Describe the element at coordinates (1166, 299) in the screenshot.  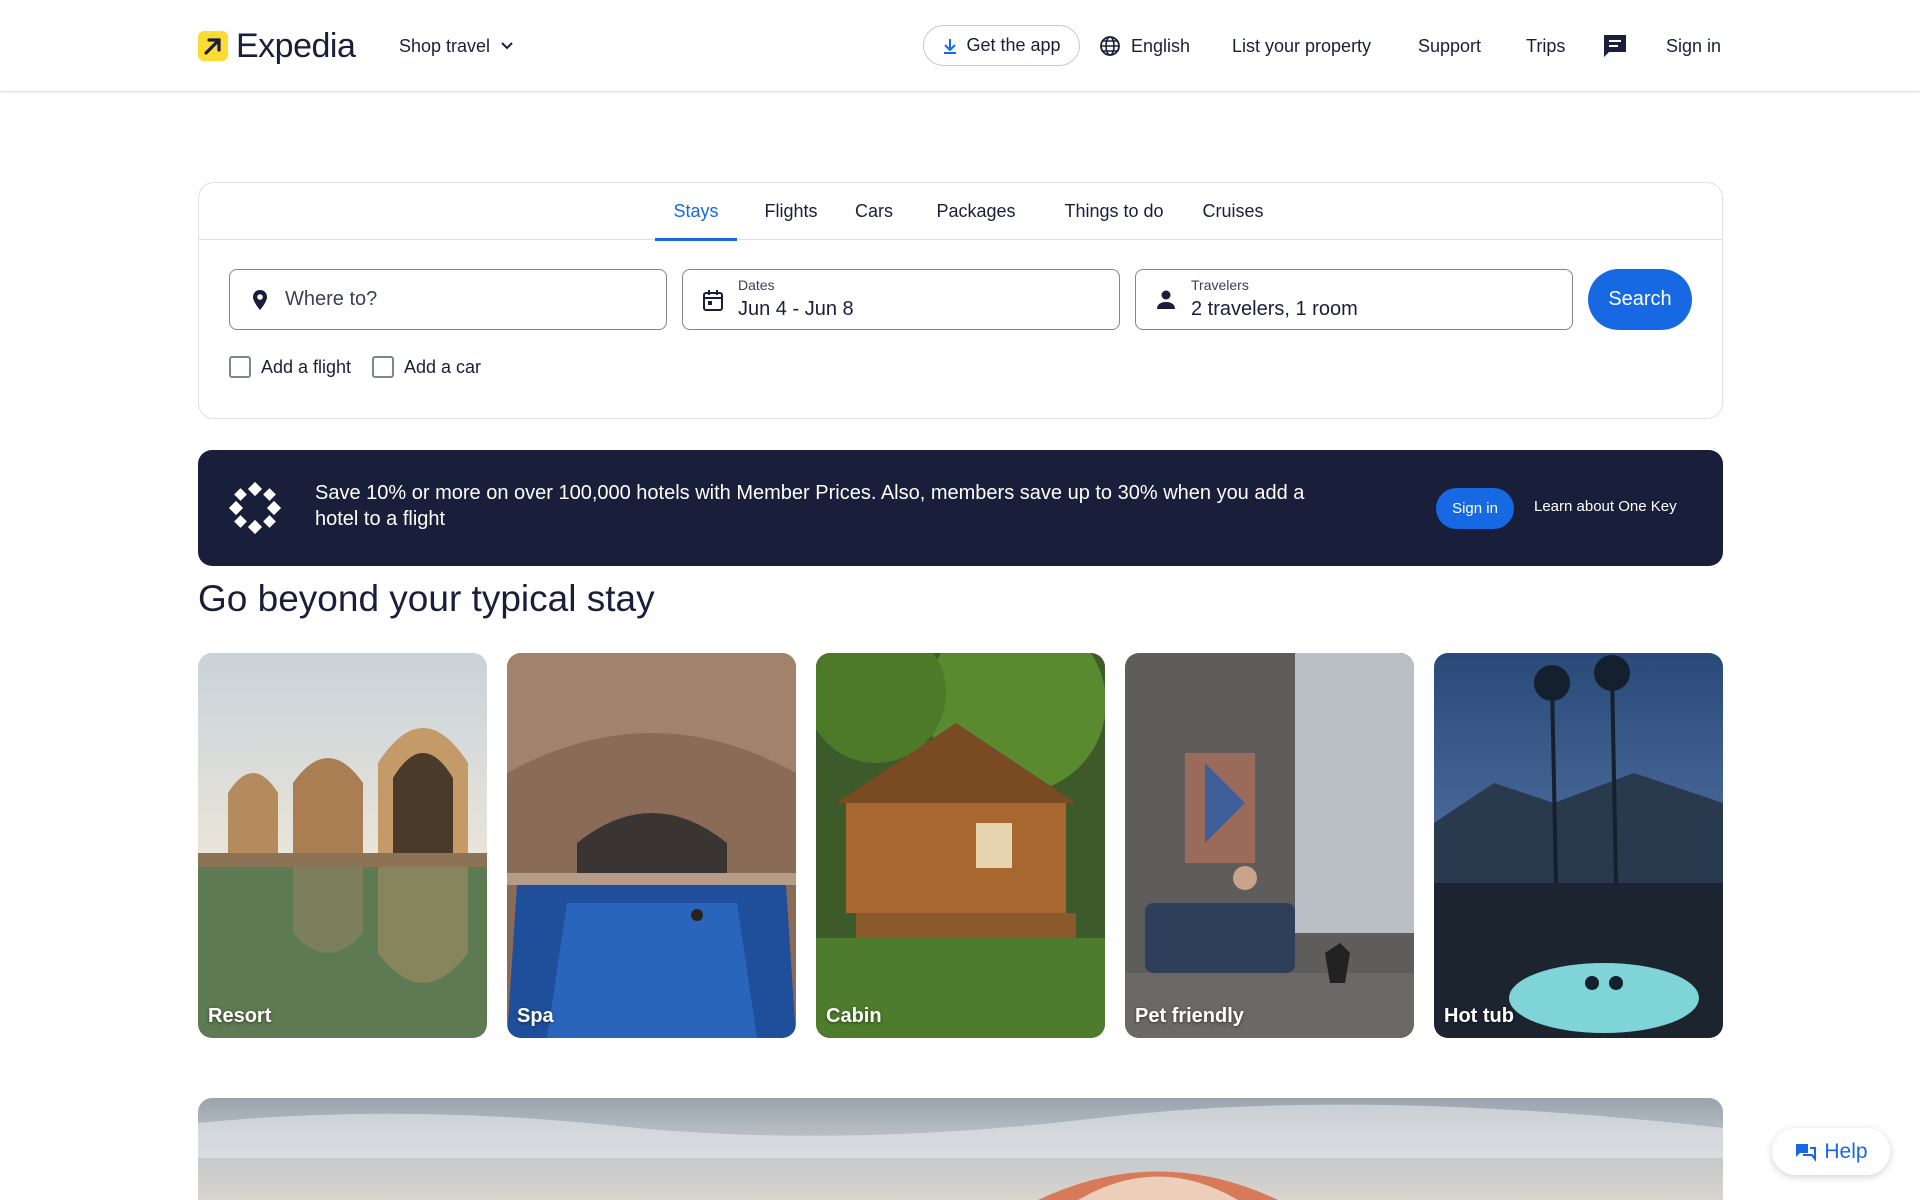
I see `person-icon` at that location.